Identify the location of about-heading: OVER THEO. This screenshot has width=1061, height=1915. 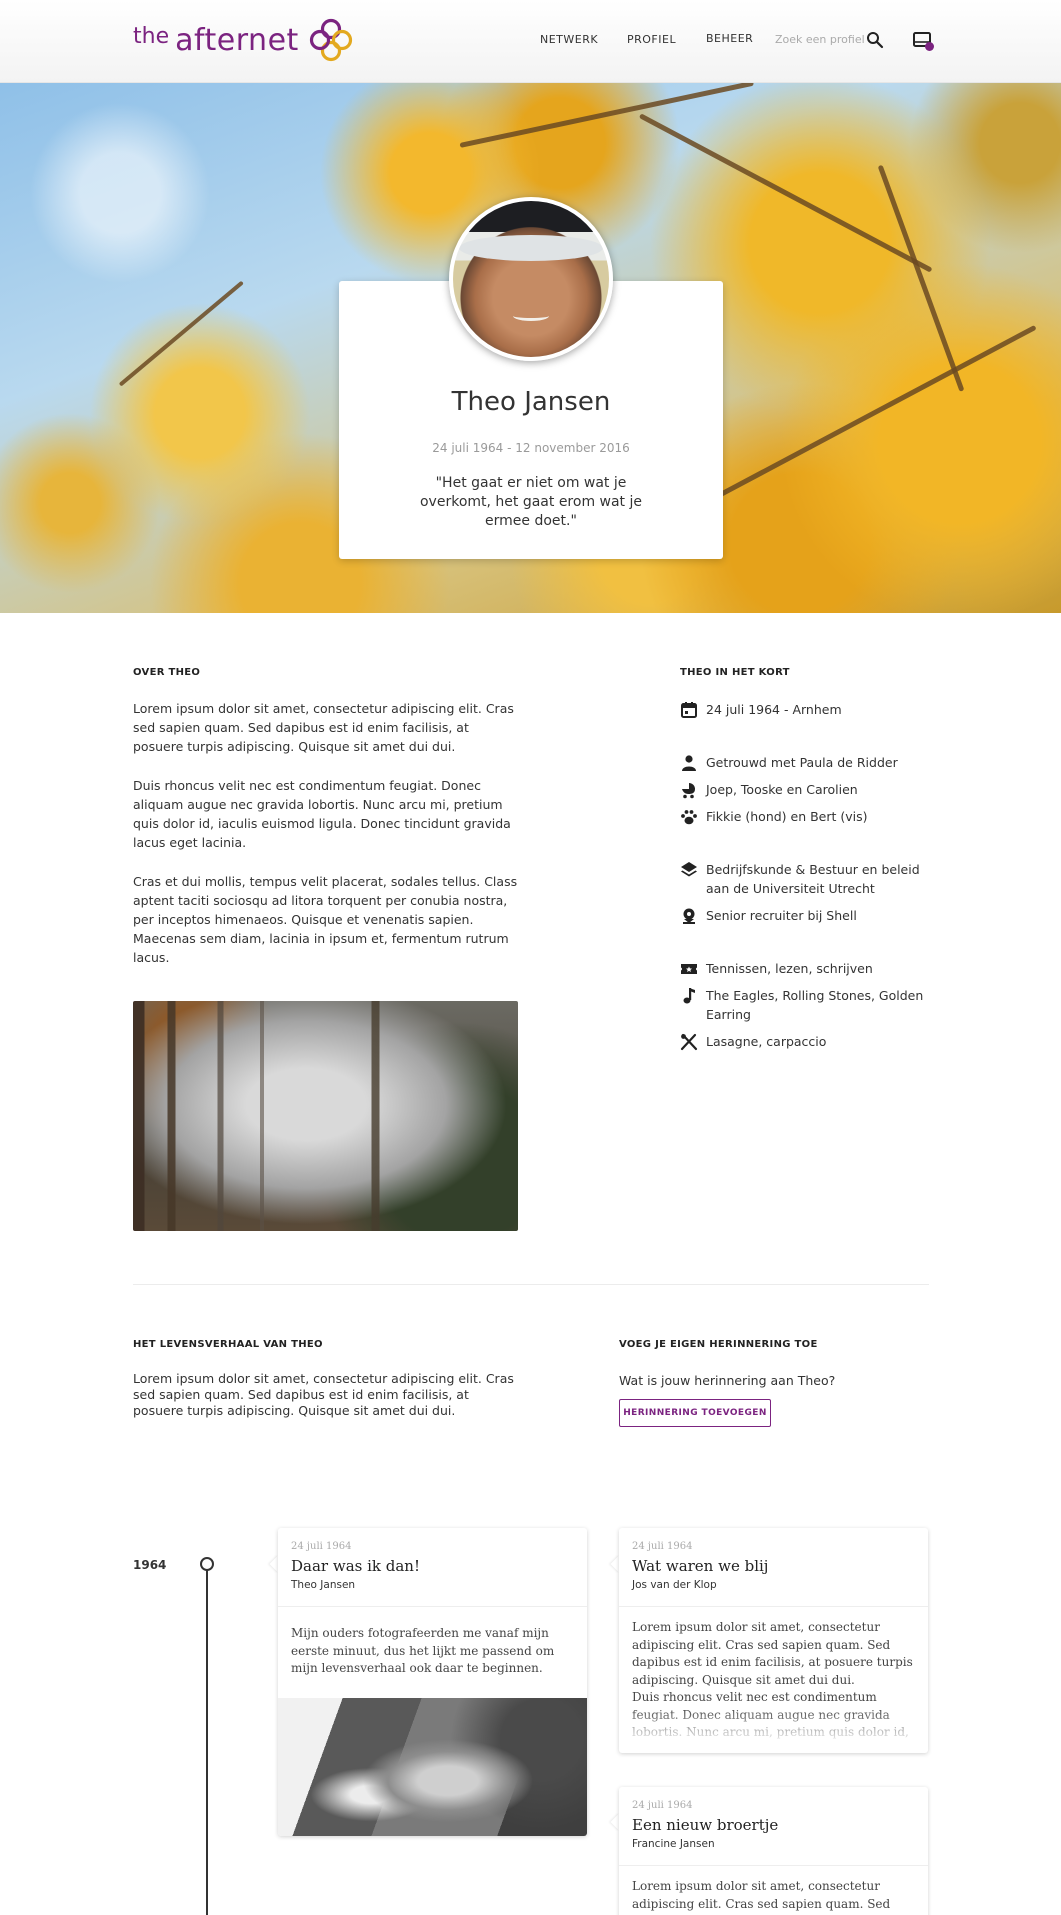
(167, 672).